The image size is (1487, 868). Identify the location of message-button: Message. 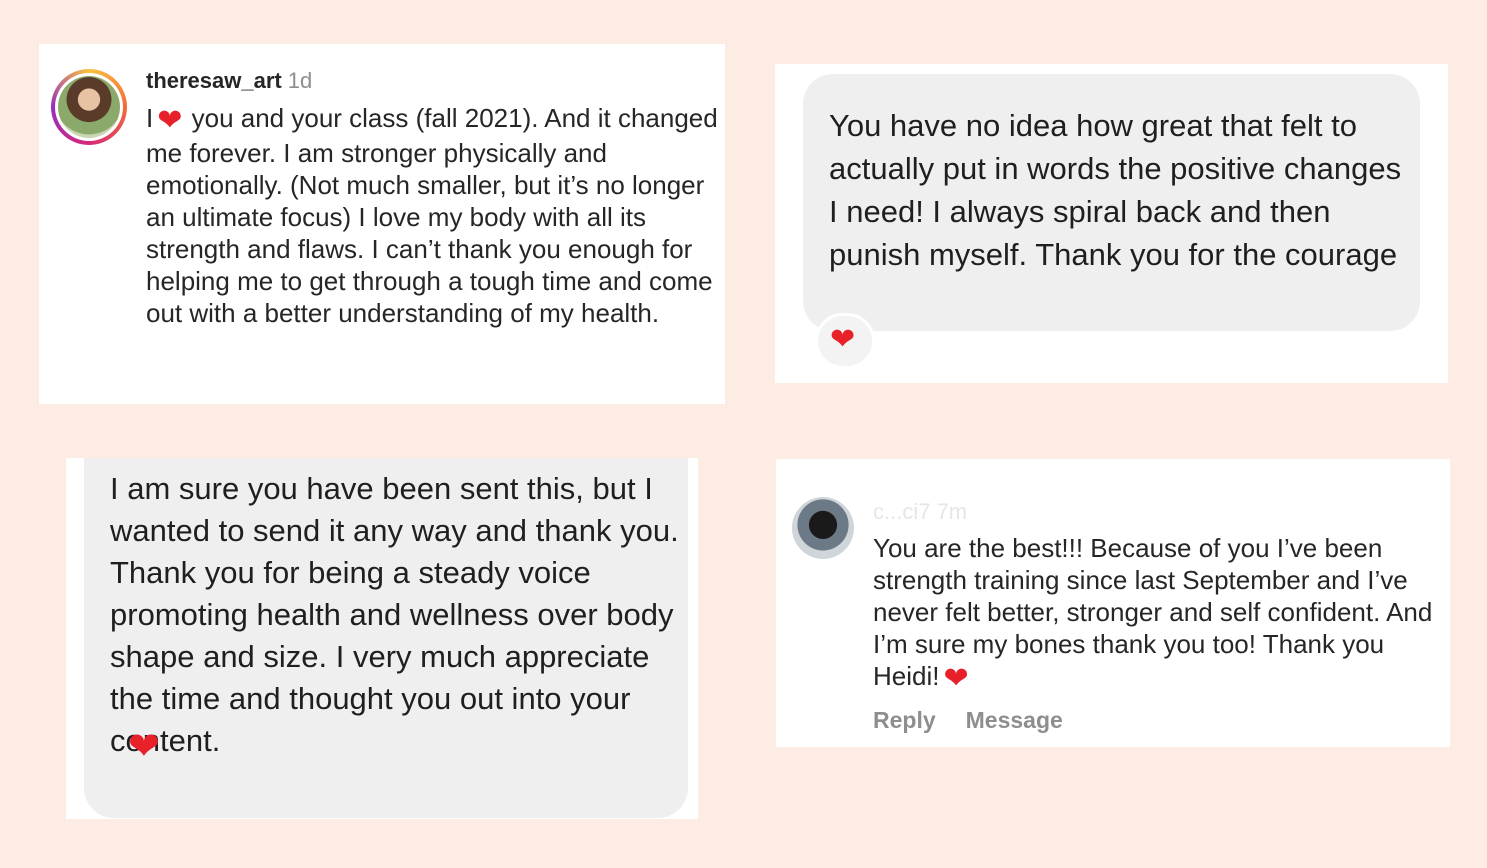
(1014, 720).